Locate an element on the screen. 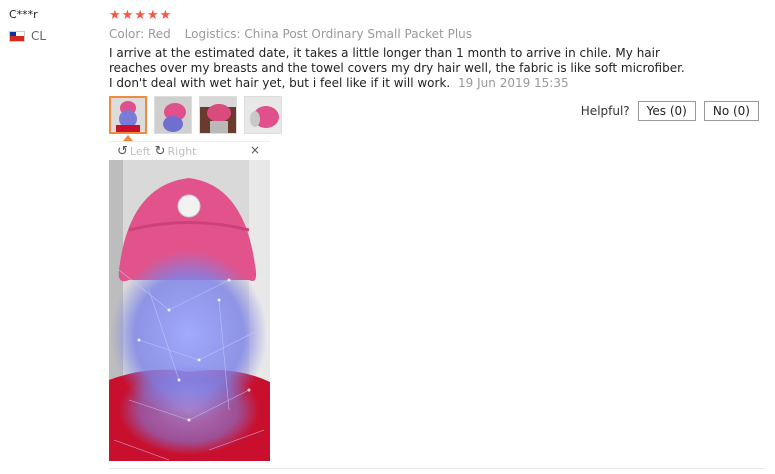 The width and height of the screenshot is (775, 474). rotate-left-label: Left is located at coordinates (140, 151).